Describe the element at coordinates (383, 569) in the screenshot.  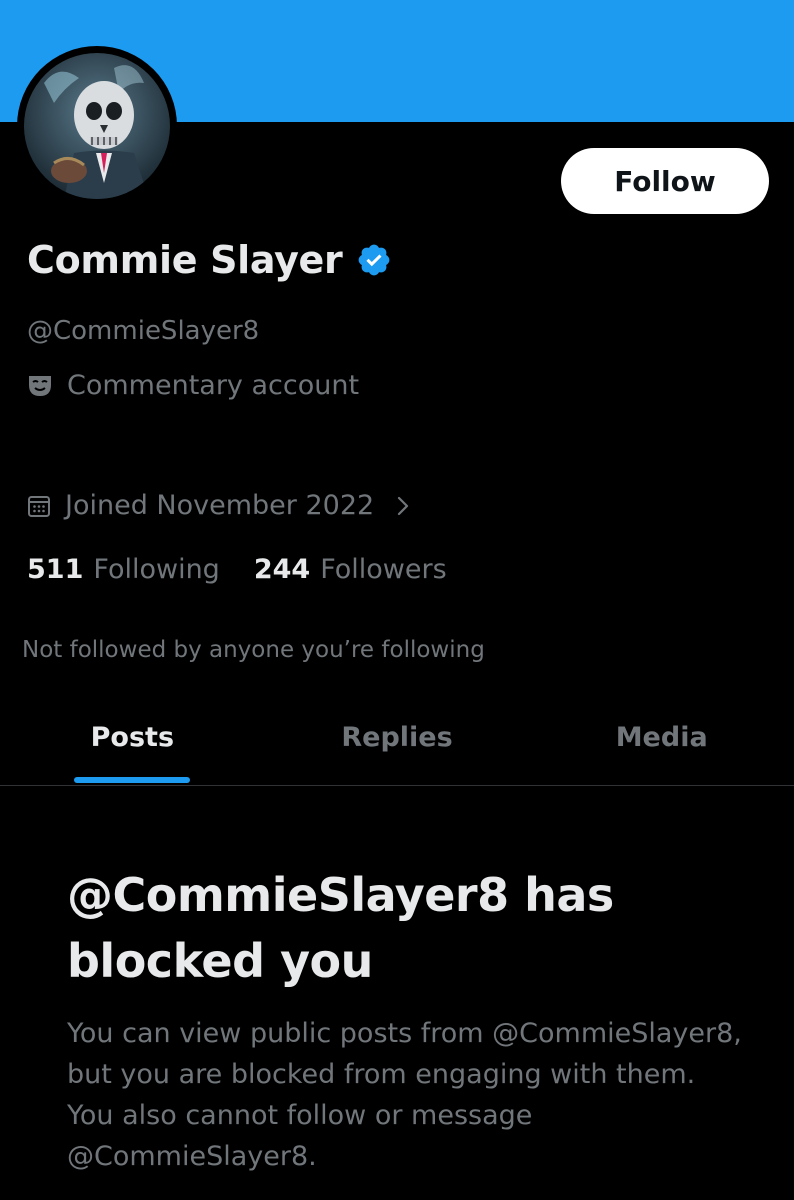
I see `followers-label: Followers` at that location.